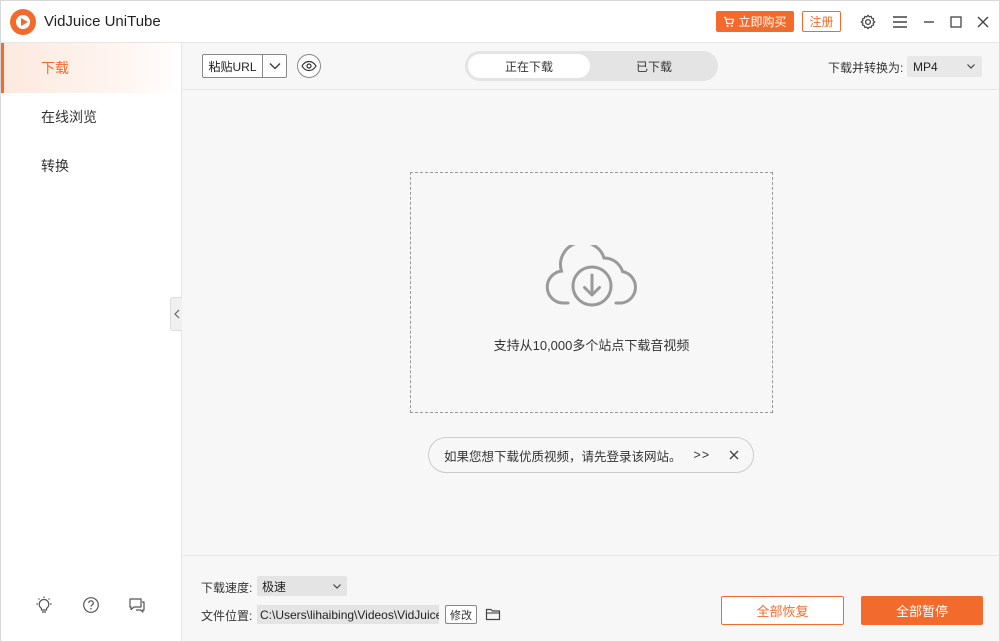 The width and height of the screenshot is (1000, 642). What do you see at coordinates (983, 22) in the screenshot?
I see `close-window-icon` at bounding box center [983, 22].